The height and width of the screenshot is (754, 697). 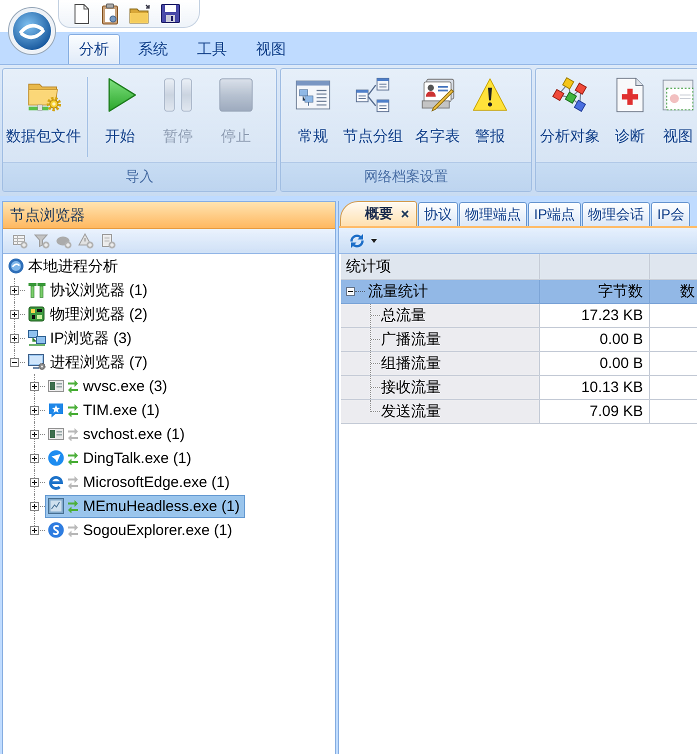 What do you see at coordinates (357, 240) in the screenshot?
I see `refresh-icon` at bounding box center [357, 240].